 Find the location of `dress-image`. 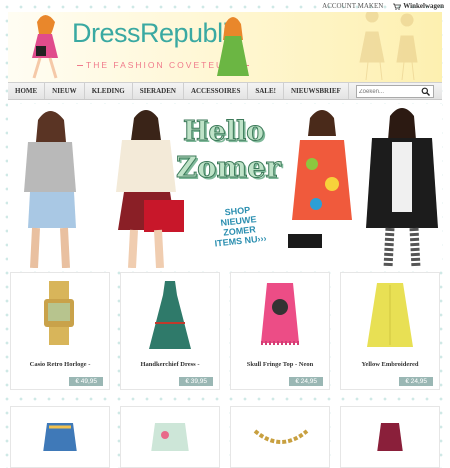

dress-image is located at coordinates (170, 315).